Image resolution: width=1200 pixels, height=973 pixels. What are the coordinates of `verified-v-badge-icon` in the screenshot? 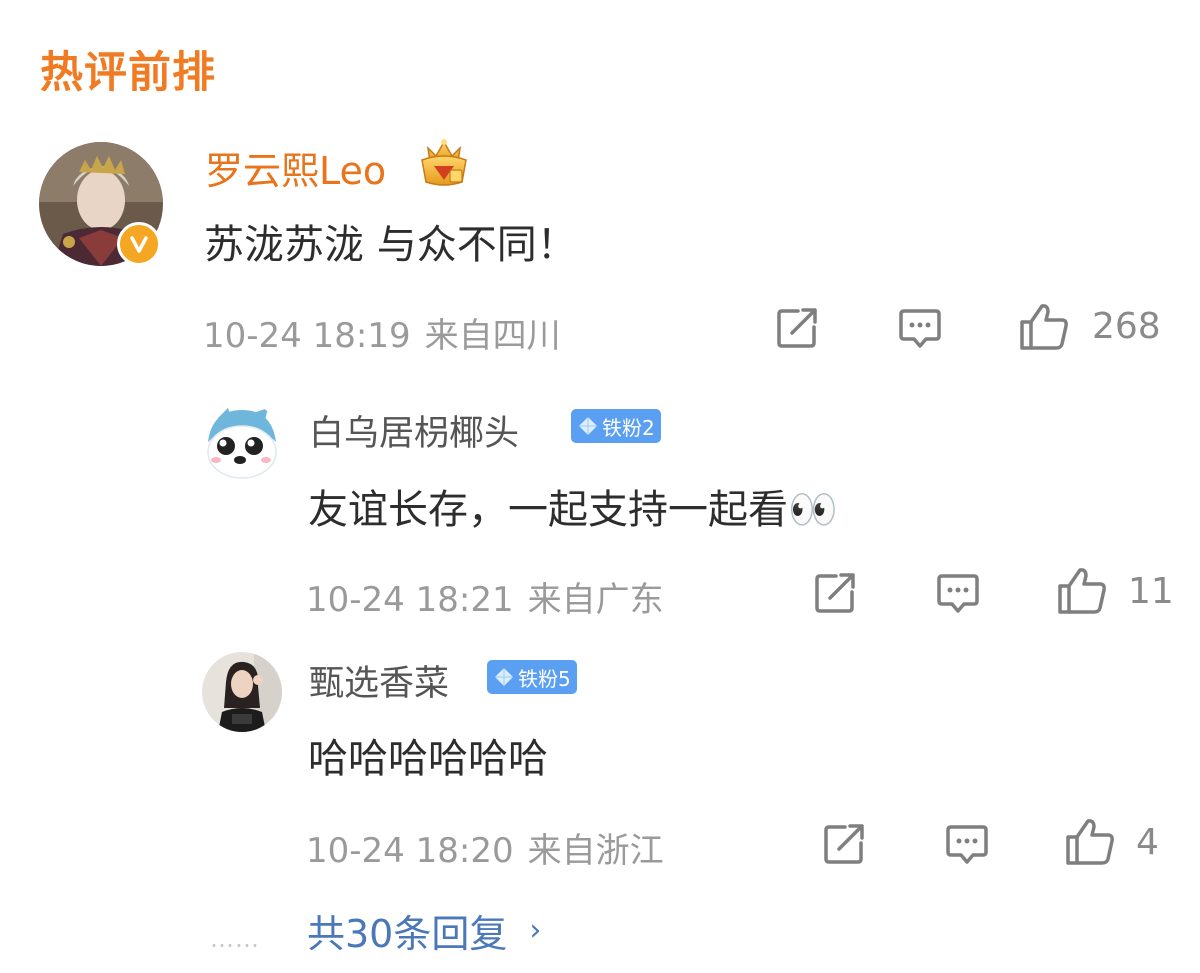 It's located at (139, 244).